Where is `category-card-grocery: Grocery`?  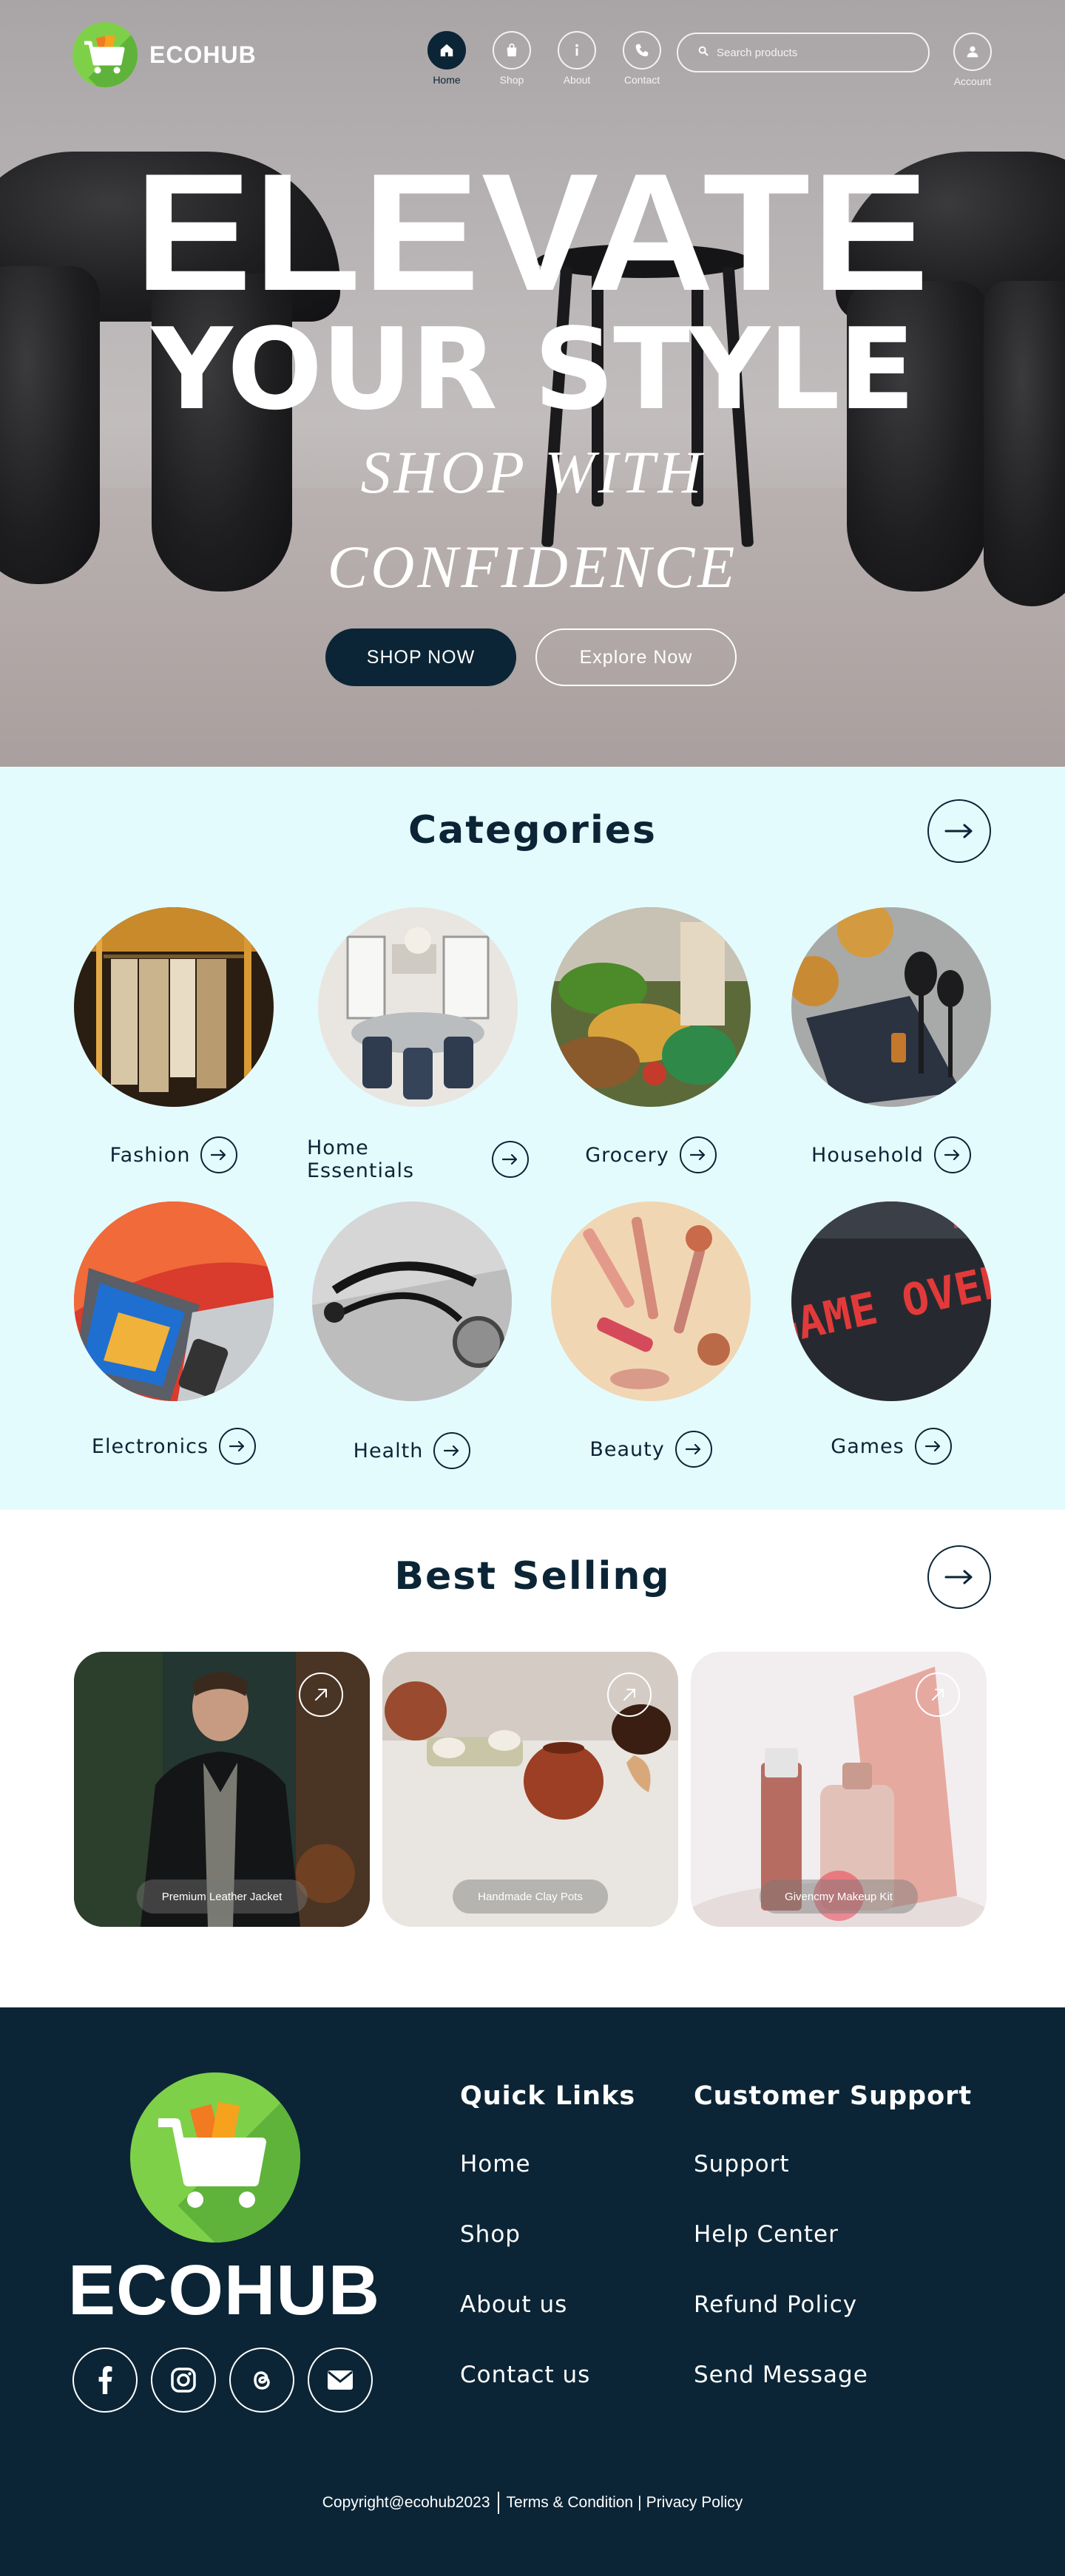
category-card-grocery: Grocery is located at coordinates (651, 1040).